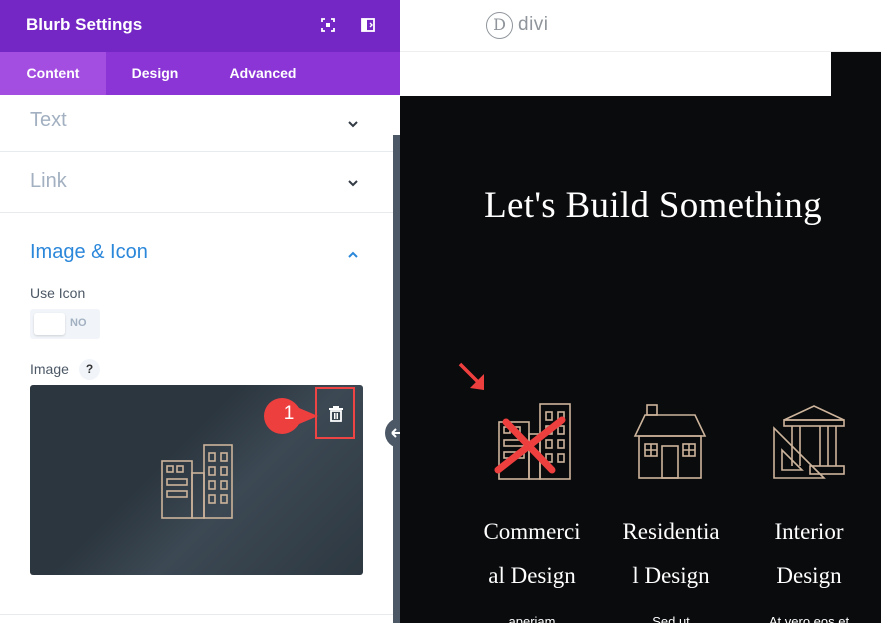 Image resolution: width=881 pixels, height=623 pixels. Describe the element at coordinates (532, 531) in the screenshot. I see `blurb-title-line-1: Commerci` at that location.